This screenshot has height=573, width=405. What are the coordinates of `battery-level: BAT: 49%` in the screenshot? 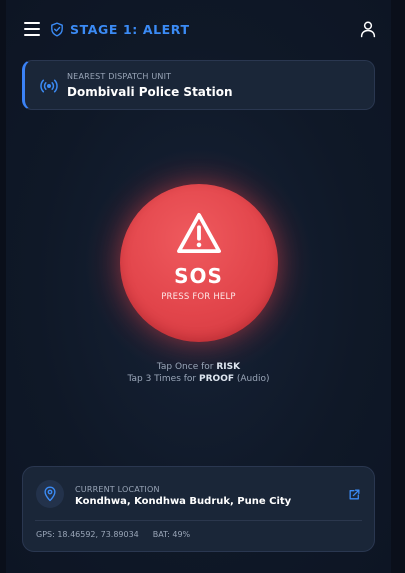 It's located at (171, 534).